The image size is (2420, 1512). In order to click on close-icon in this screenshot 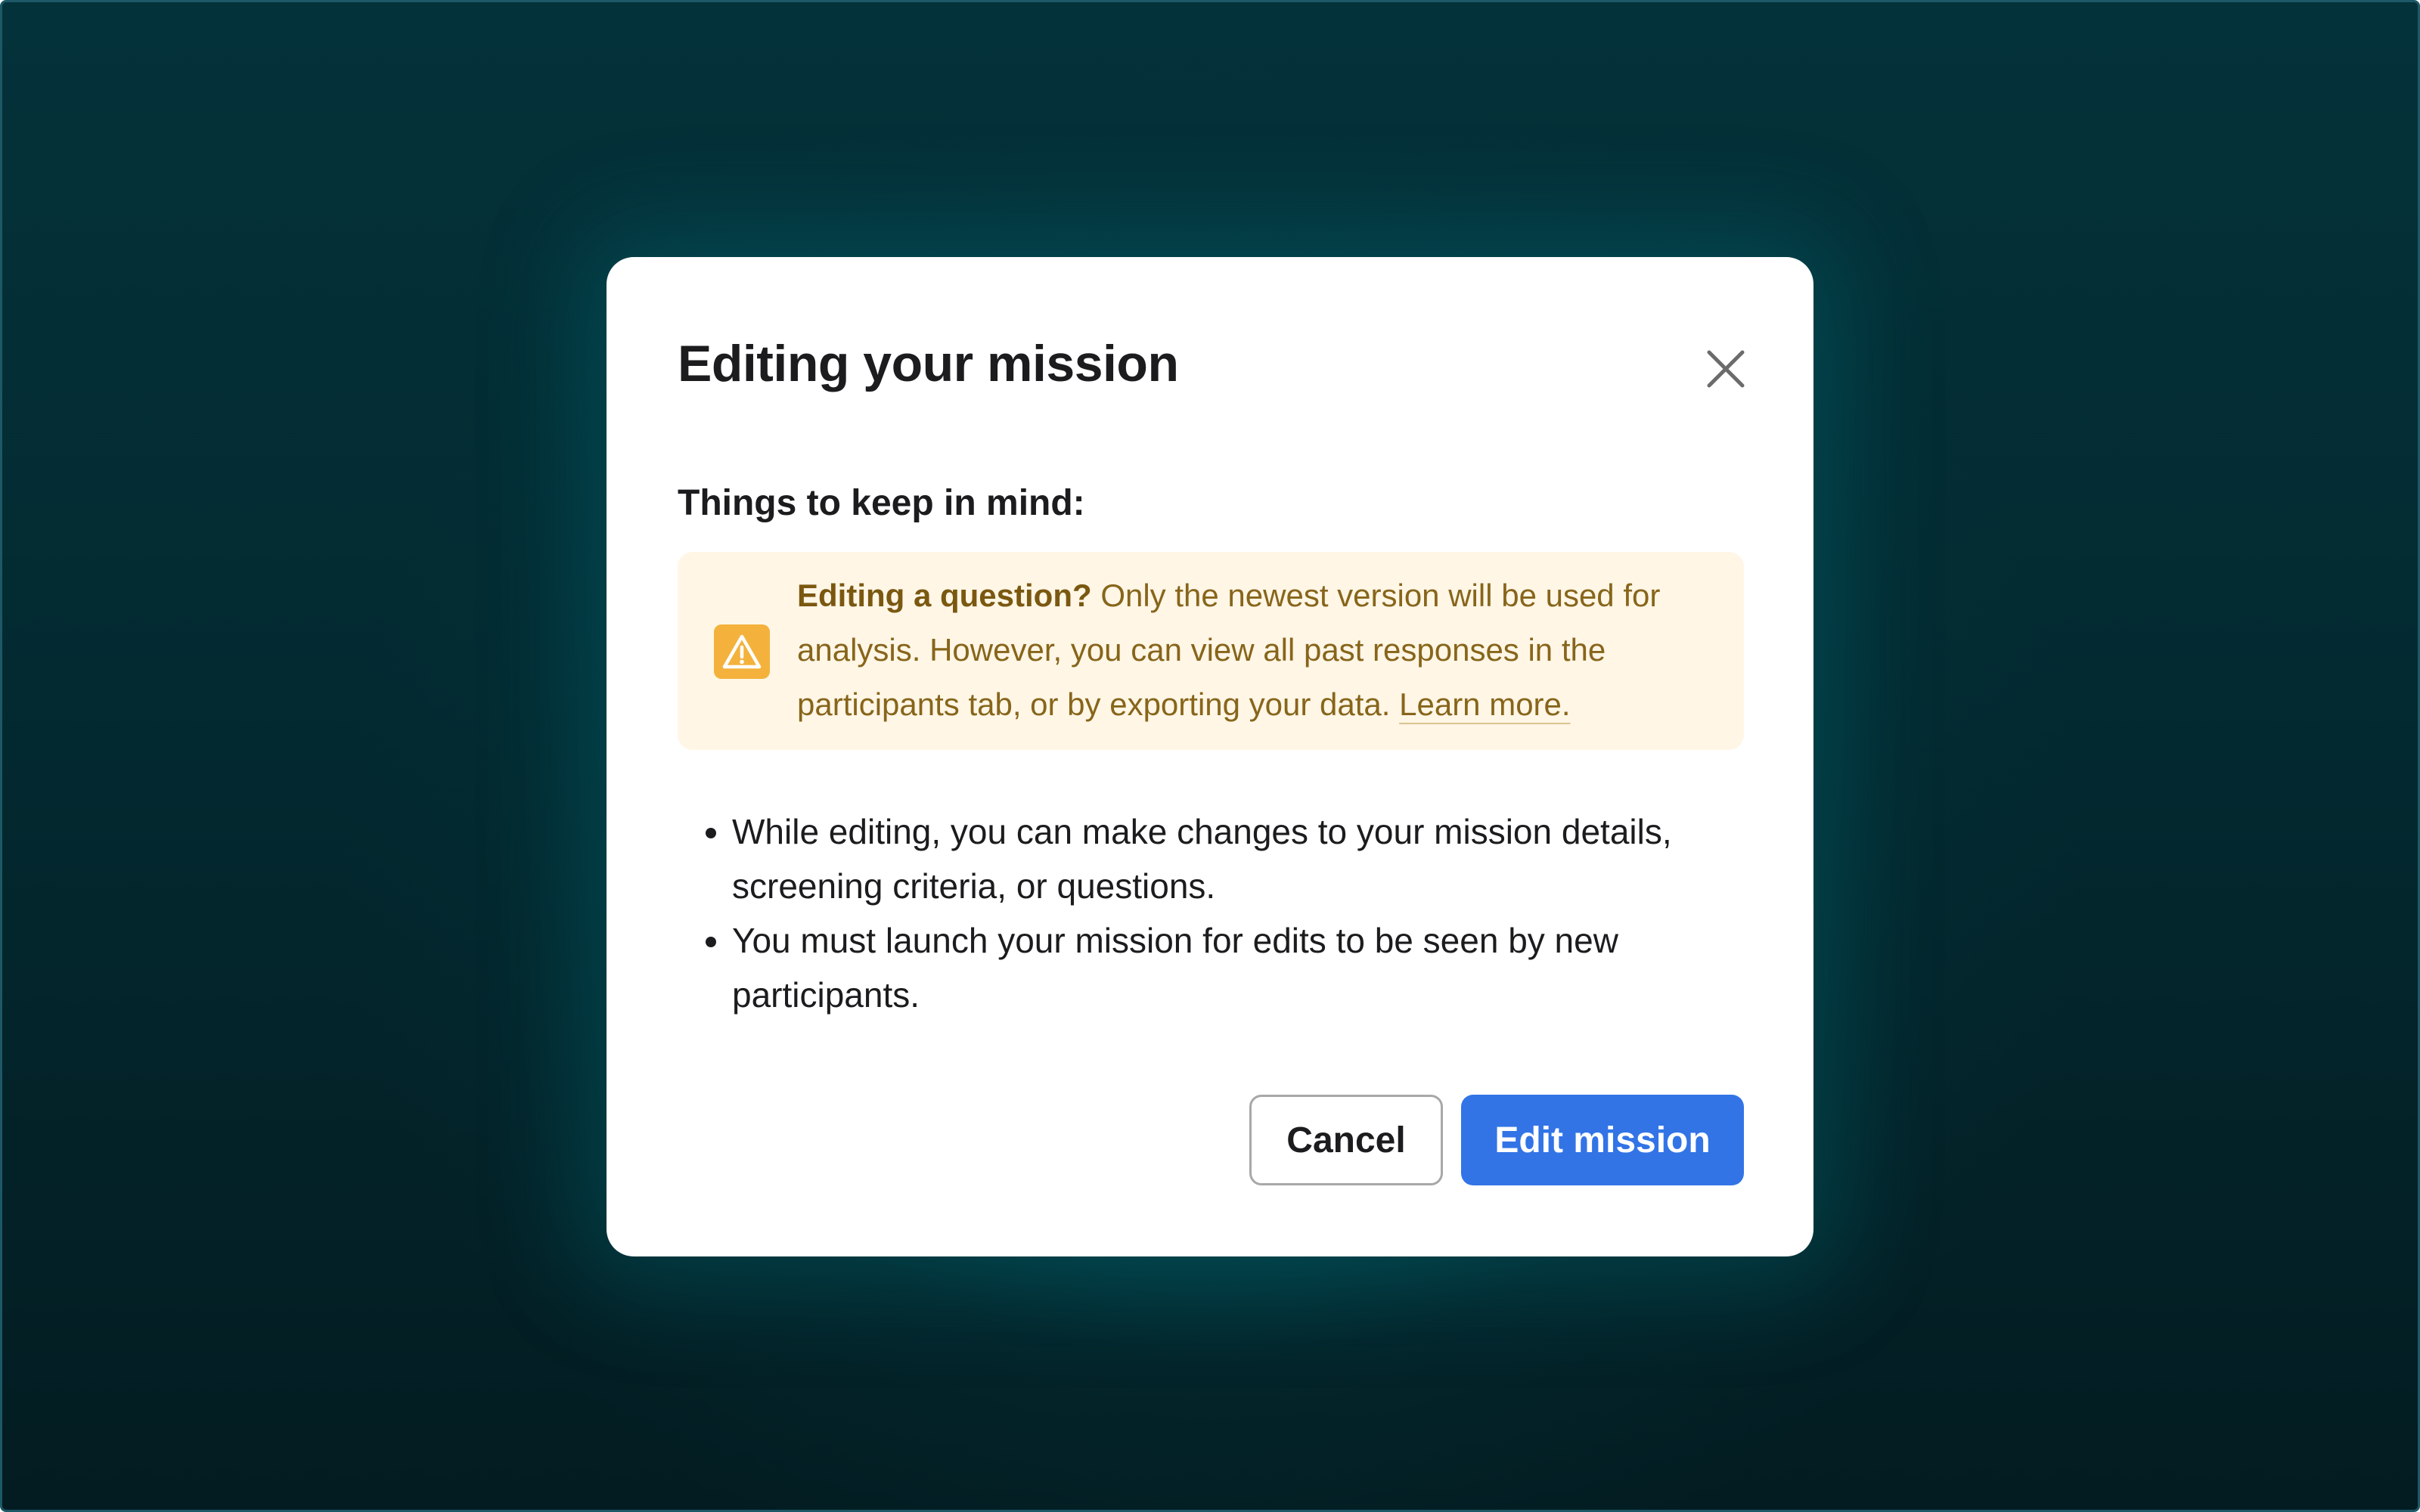, I will do `click(1726, 369)`.